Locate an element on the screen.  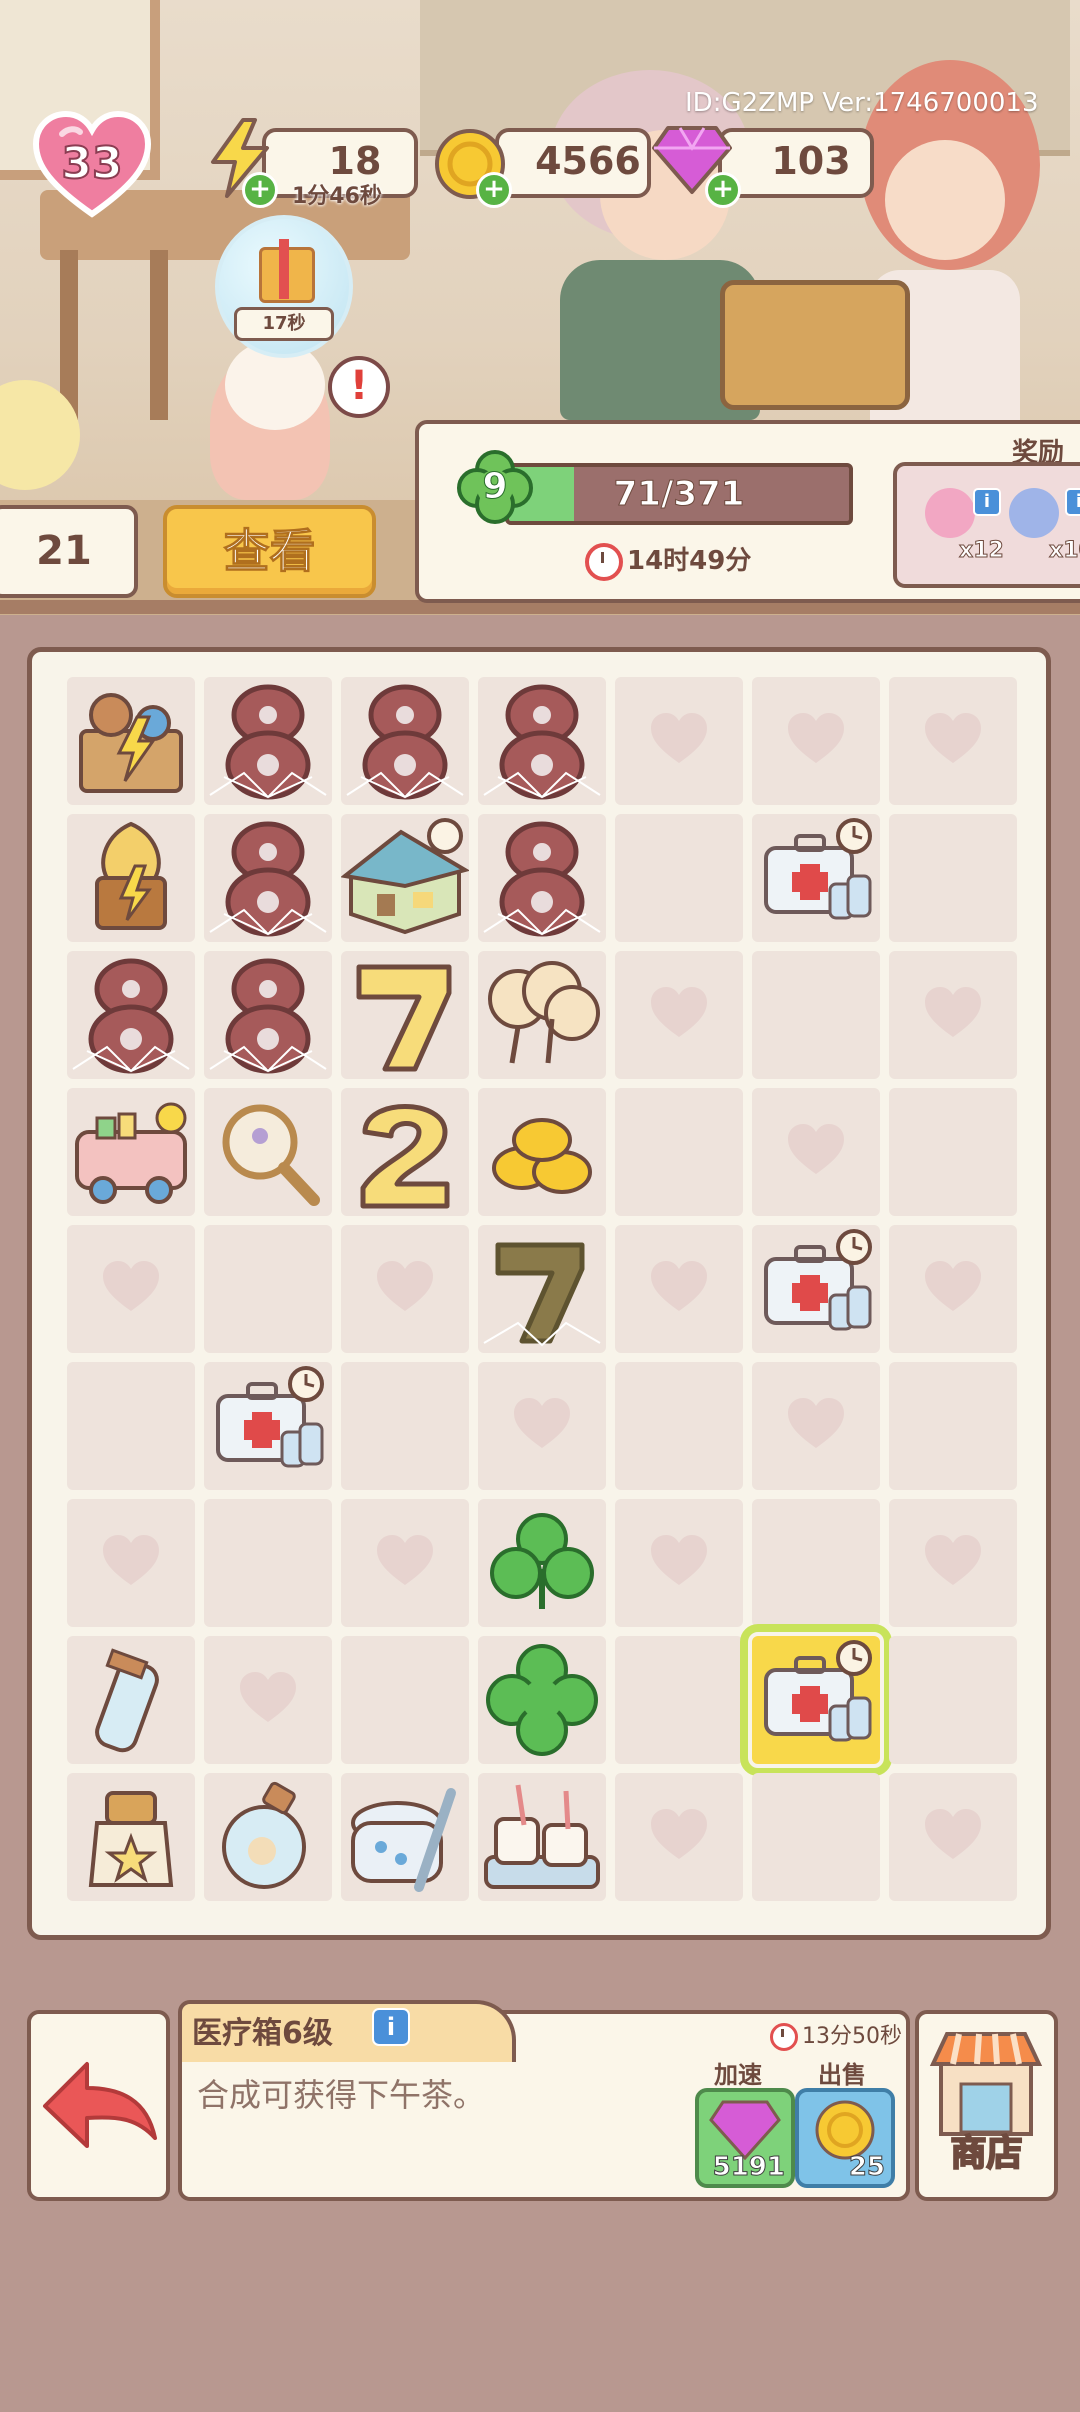
coins-icon is located at coordinates (542, 1152).